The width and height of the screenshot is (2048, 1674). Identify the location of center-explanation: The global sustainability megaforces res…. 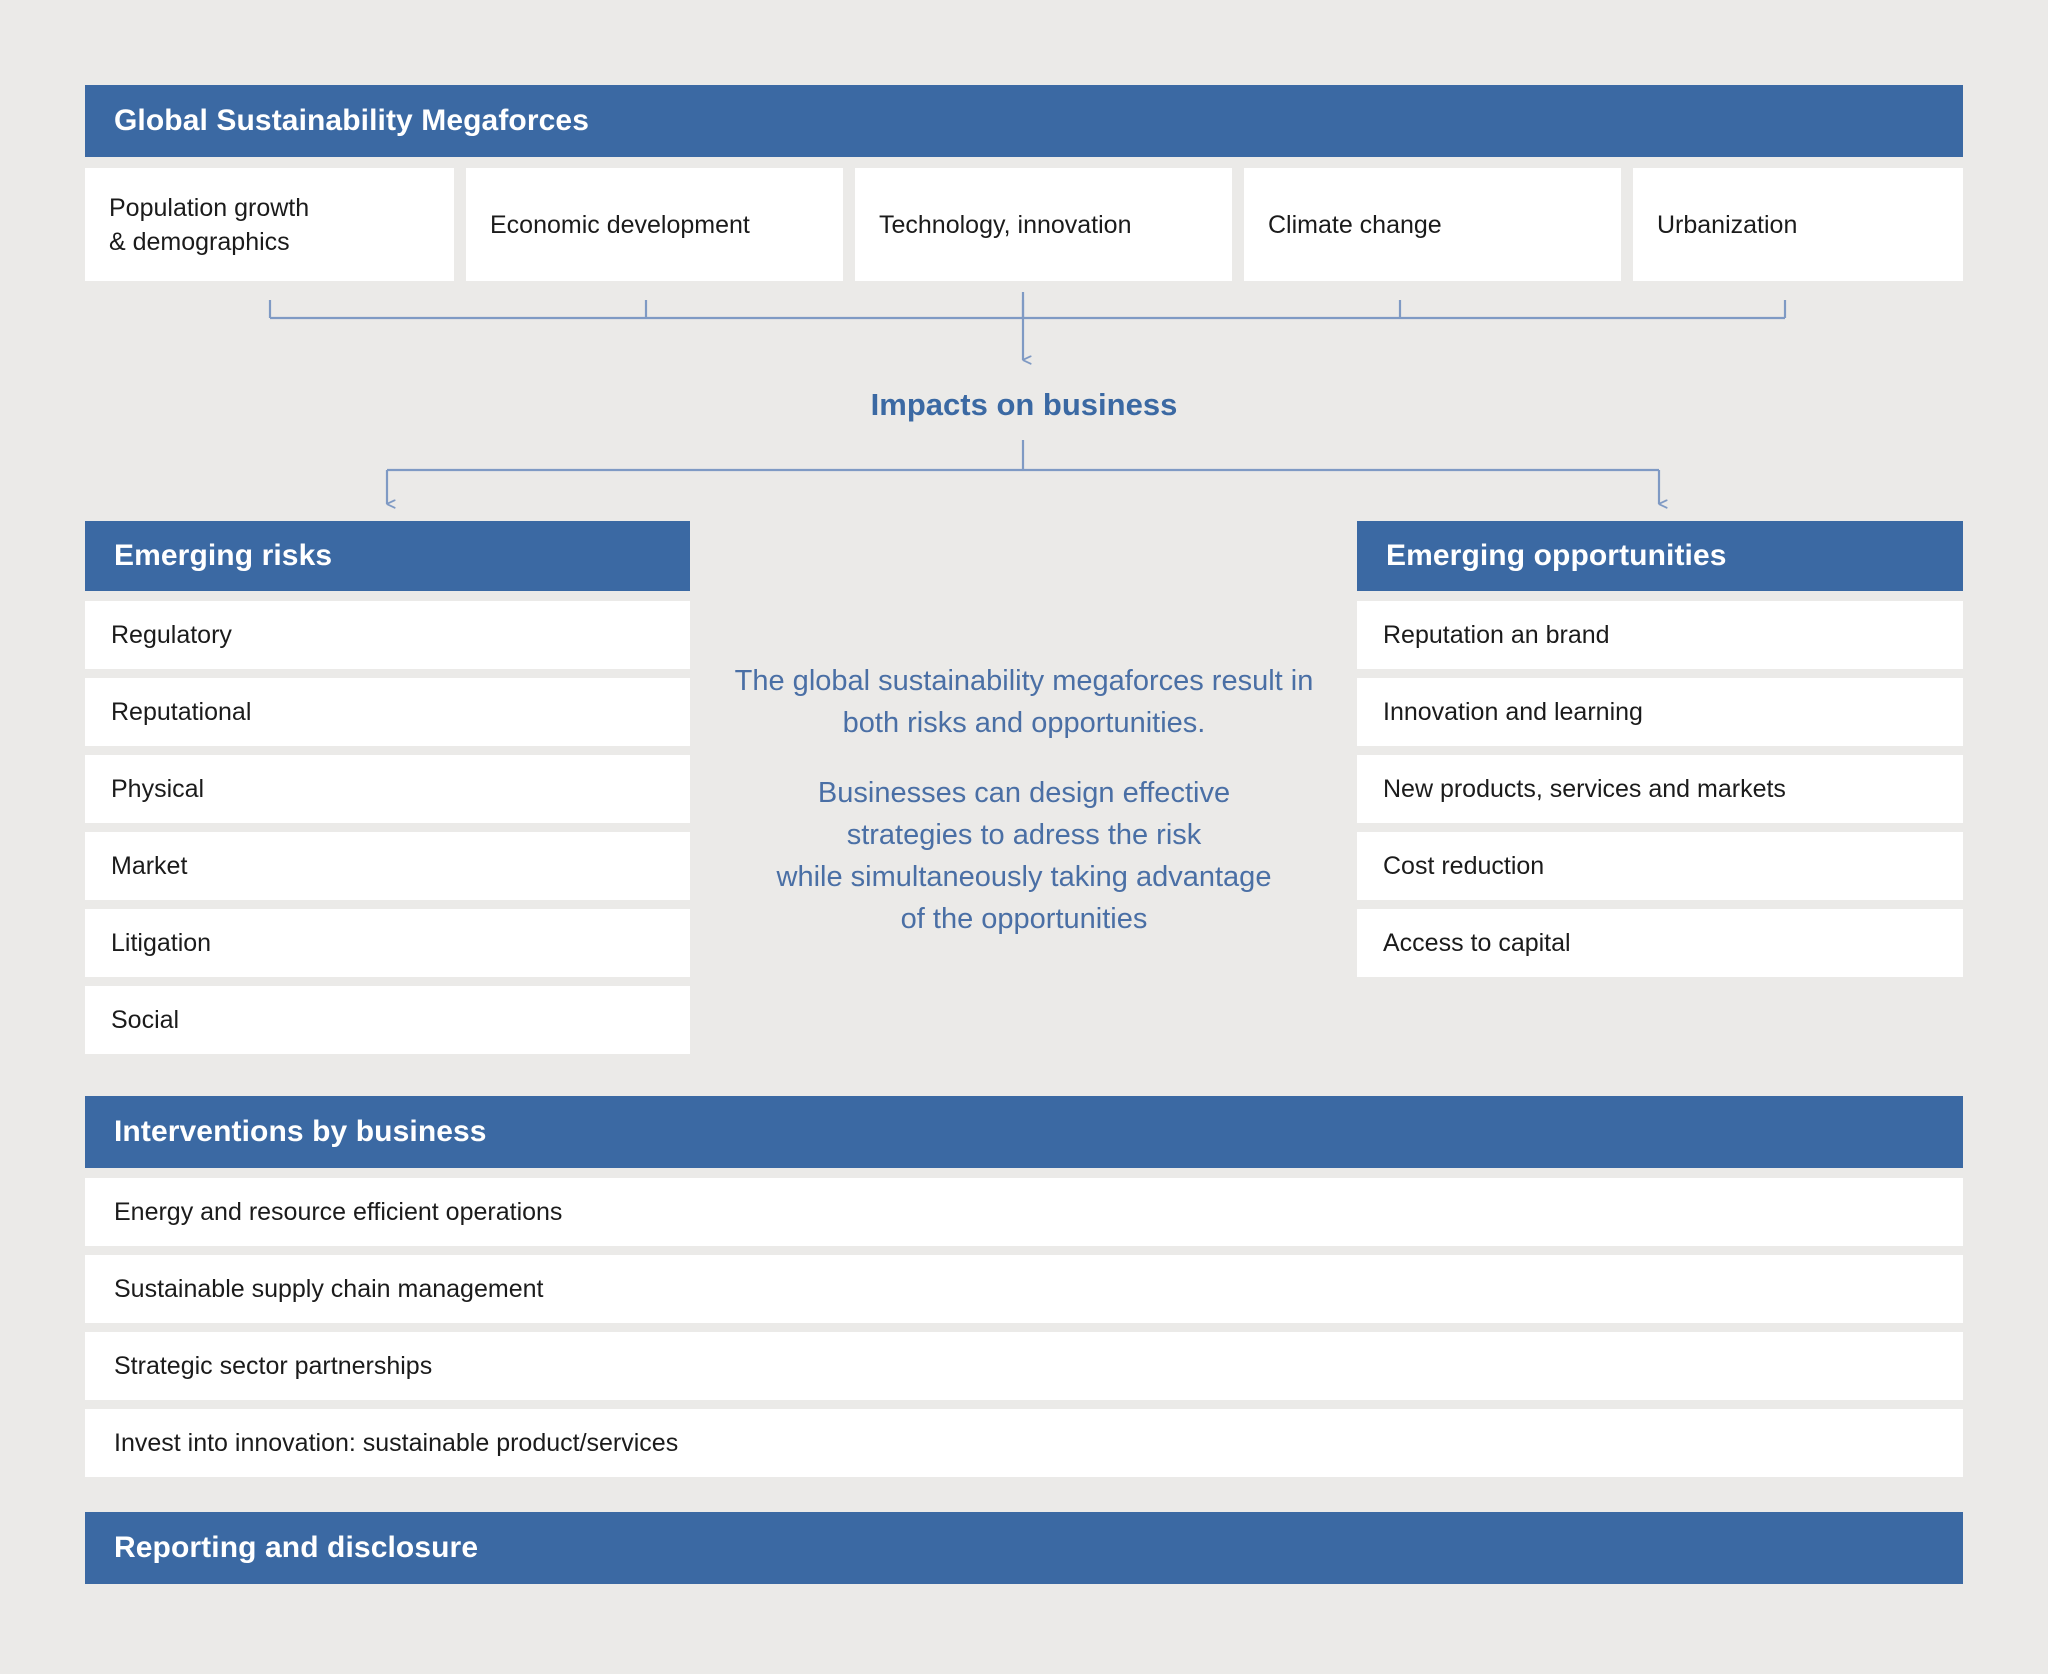
(1024, 800).